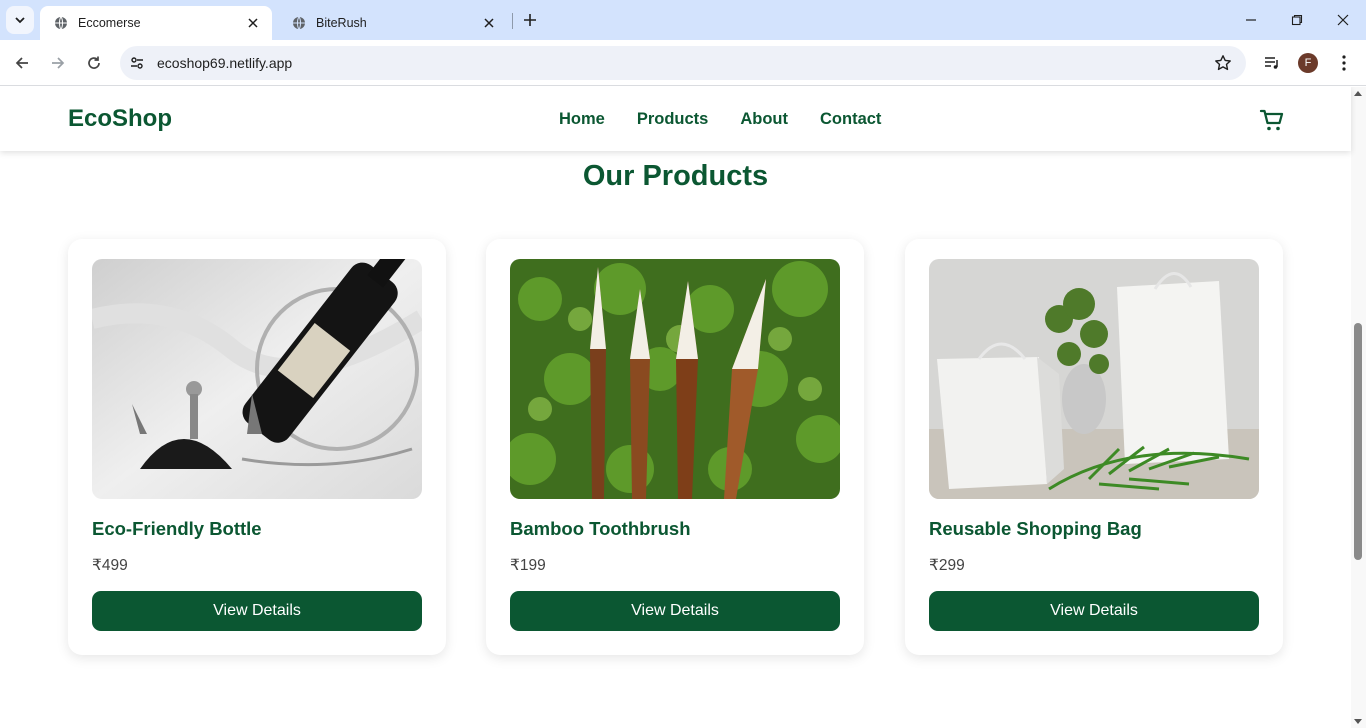 The width and height of the screenshot is (1366, 728). Describe the element at coordinates (393, 23) in the screenshot. I see `tab-biterush: BiteRush` at that location.